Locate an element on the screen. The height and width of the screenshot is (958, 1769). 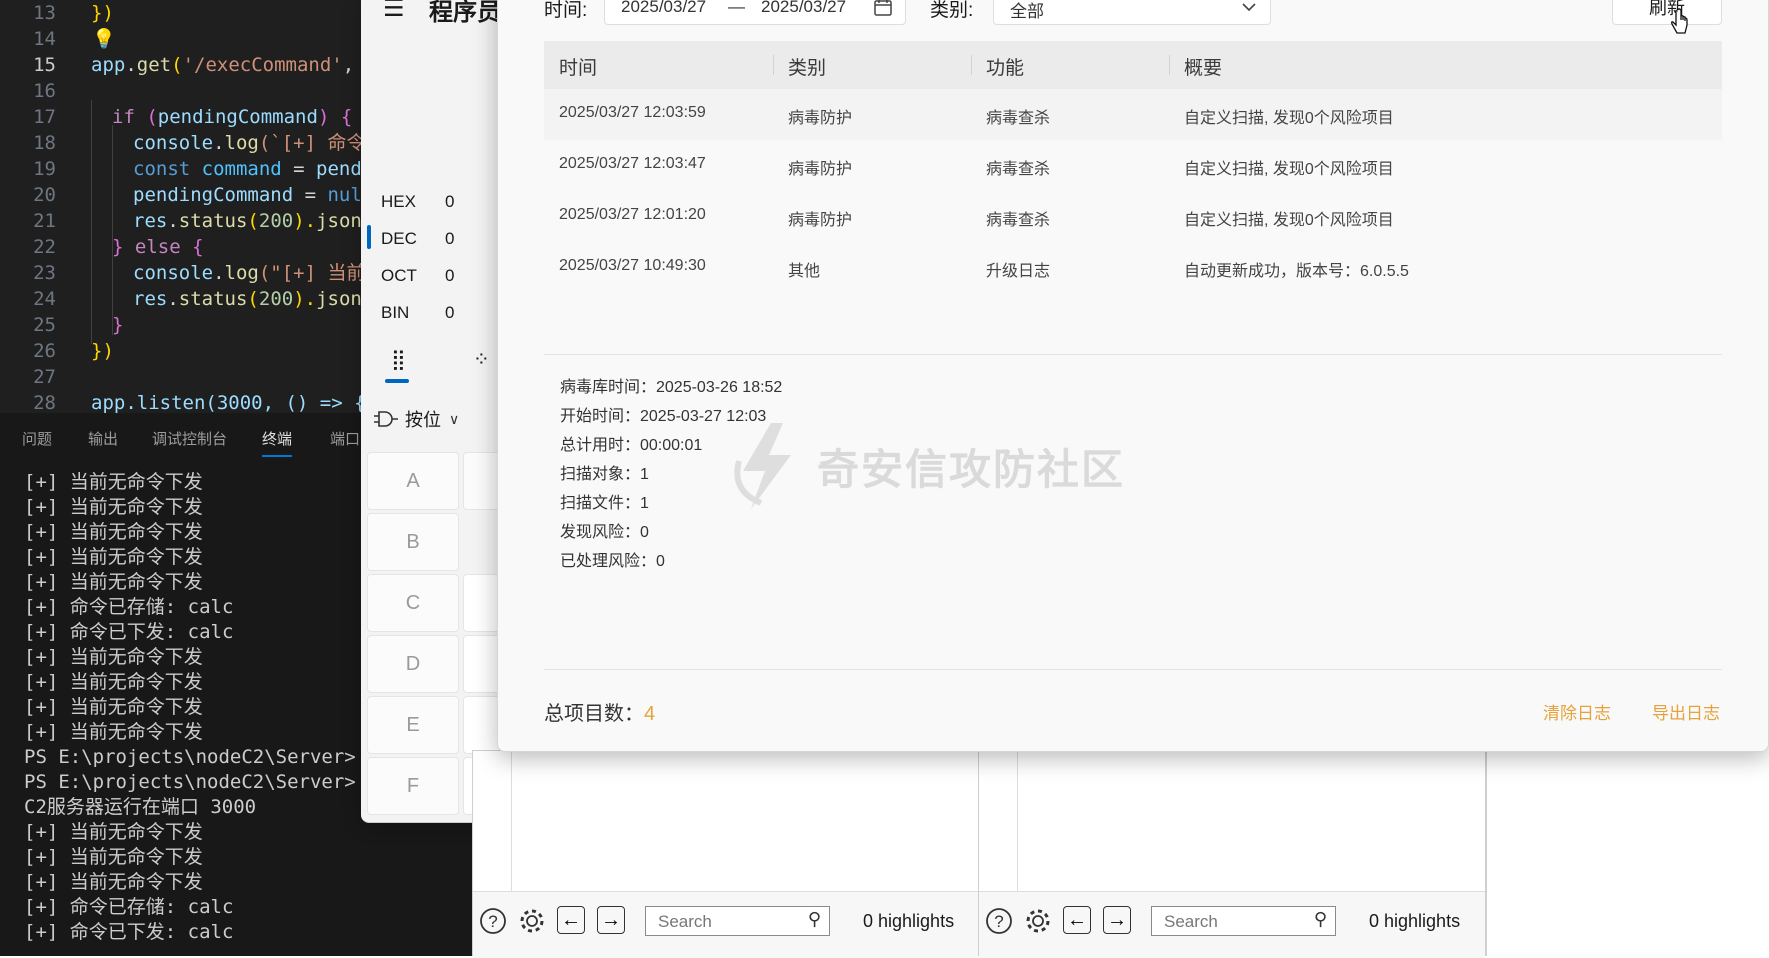
bitwise-dropdown: 按位 ∨ is located at coordinates (416, 419).